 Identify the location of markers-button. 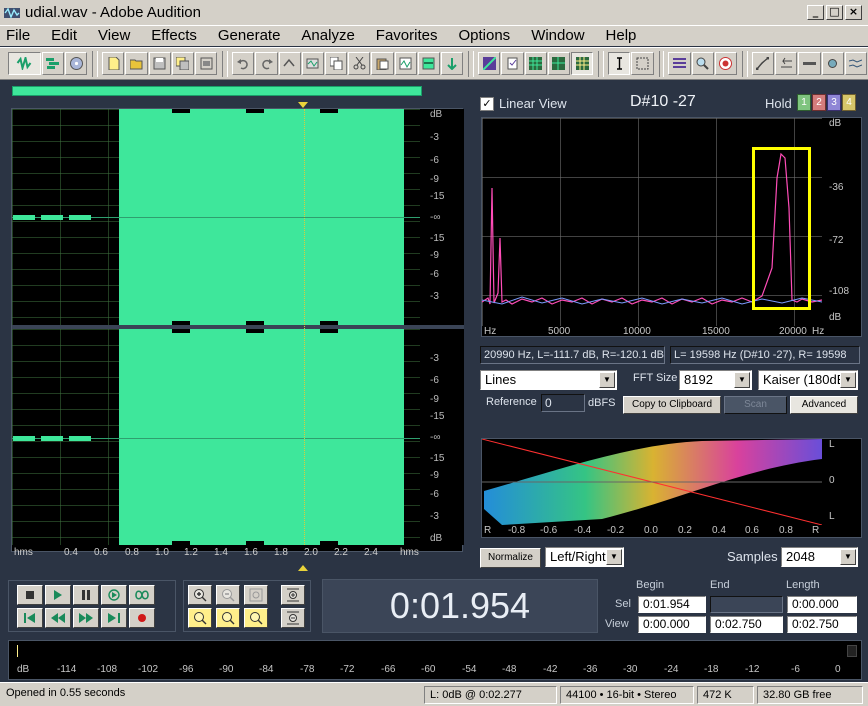
(512, 63).